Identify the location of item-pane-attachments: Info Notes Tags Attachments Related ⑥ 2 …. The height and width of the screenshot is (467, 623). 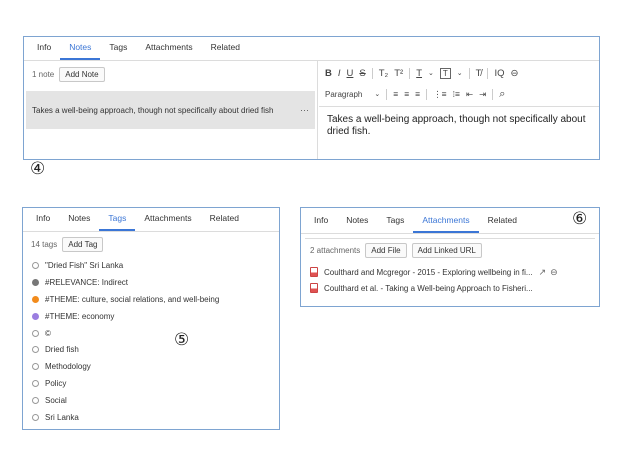
(450, 257).